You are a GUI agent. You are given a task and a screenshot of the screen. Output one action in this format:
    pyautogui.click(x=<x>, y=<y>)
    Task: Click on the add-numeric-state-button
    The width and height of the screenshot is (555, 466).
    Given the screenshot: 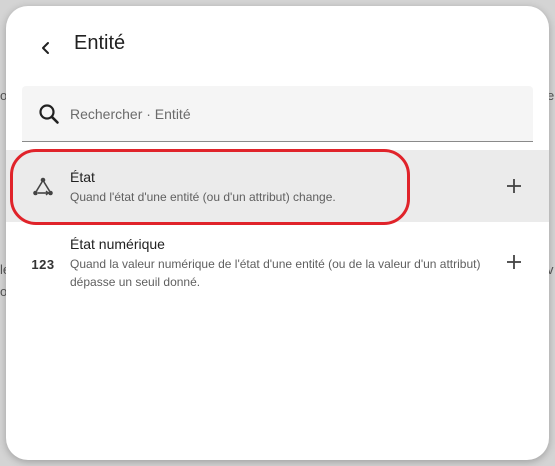 What is the action you would take?
    pyautogui.click(x=514, y=262)
    